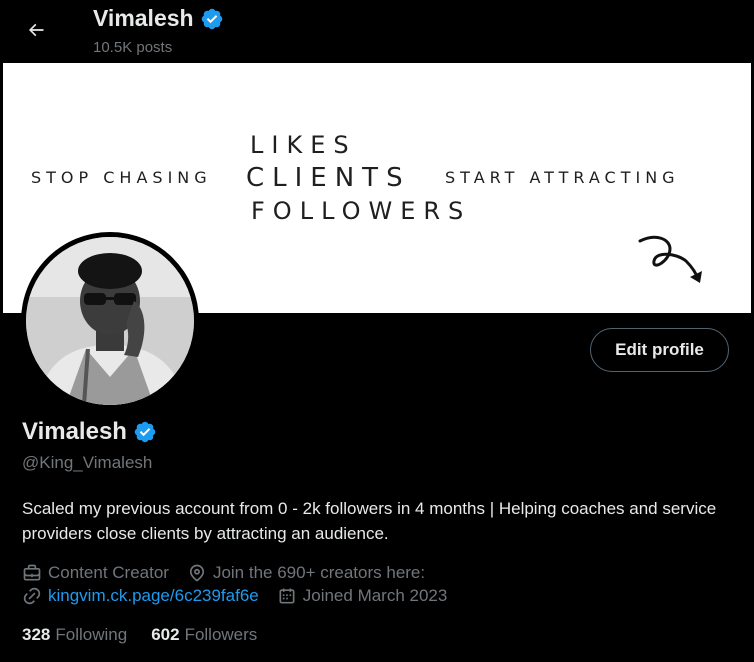  What do you see at coordinates (377, 31) in the screenshot?
I see `top-bar: Vimalesh 10.5K posts` at bounding box center [377, 31].